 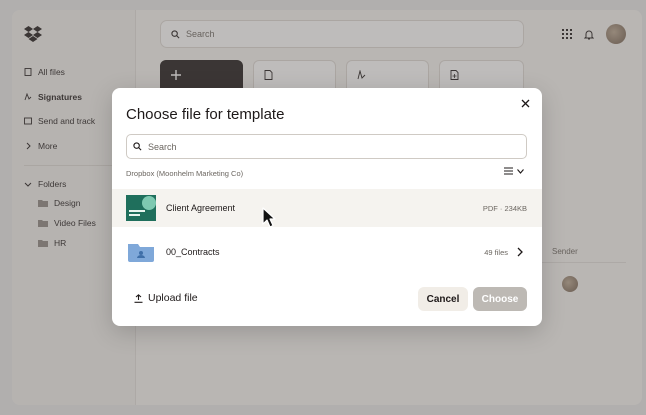 I want to click on close-button, so click(x=525, y=103).